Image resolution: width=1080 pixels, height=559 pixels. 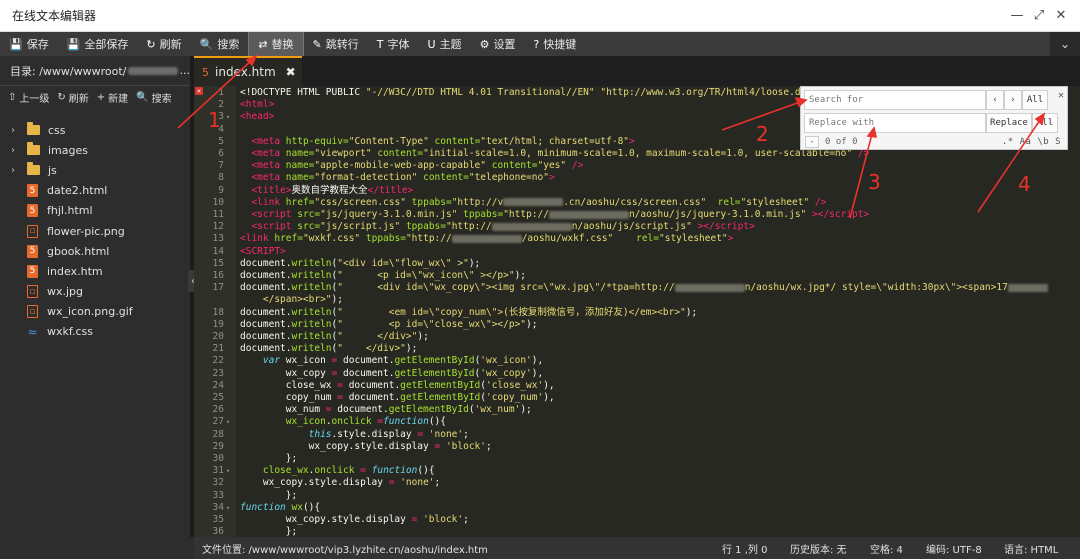 What do you see at coordinates (95, 170) in the screenshot?
I see `folder-item: › js` at bounding box center [95, 170].